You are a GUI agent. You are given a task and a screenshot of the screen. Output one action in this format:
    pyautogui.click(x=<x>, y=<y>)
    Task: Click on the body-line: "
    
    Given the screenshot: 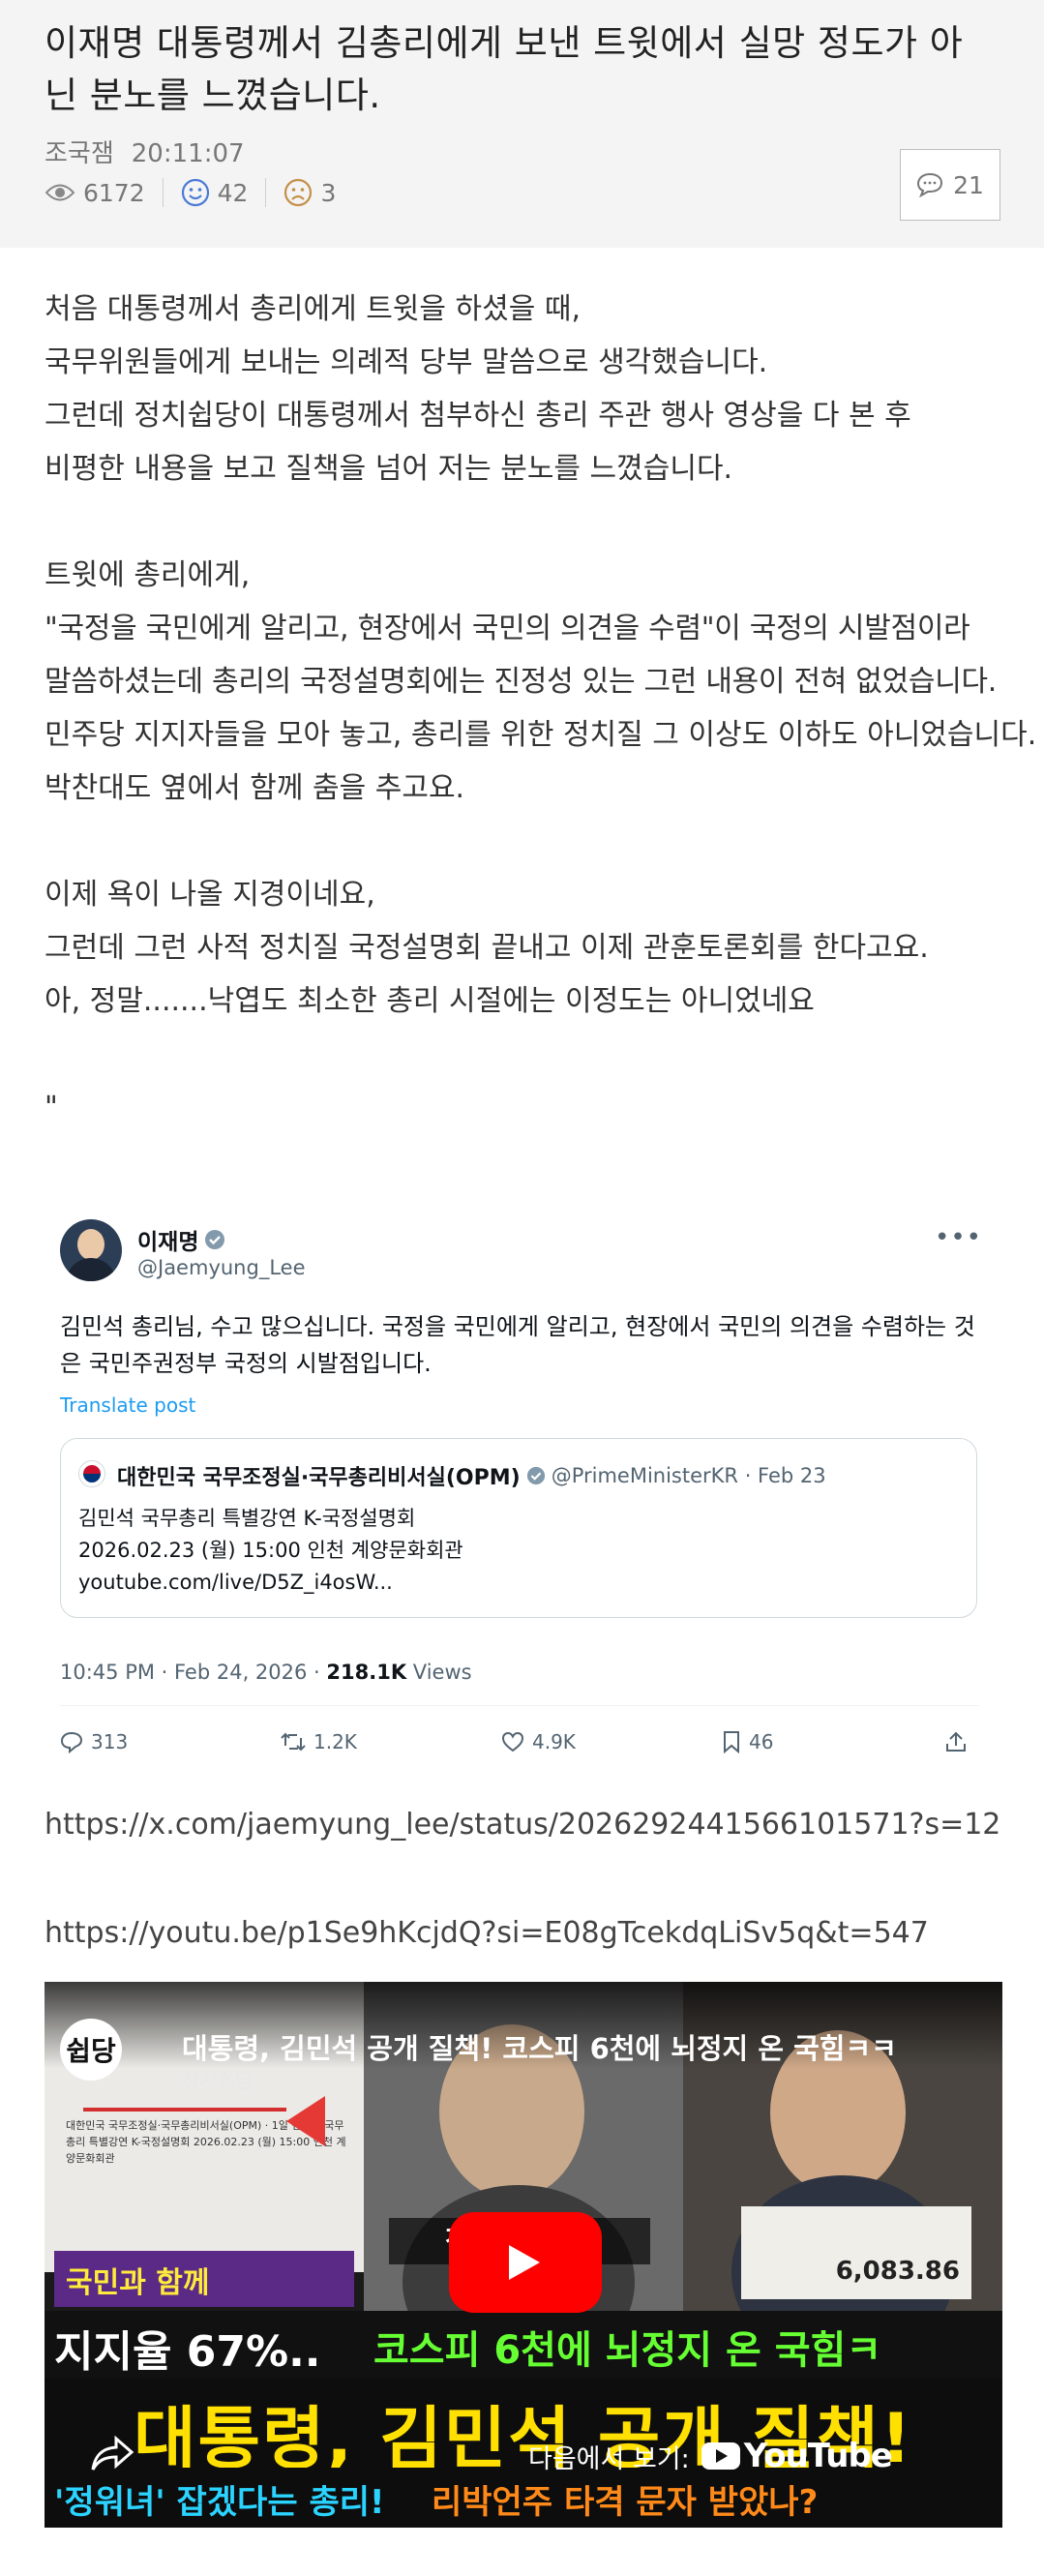 What is the action you would take?
    pyautogui.click(x=51, y=1107)
    